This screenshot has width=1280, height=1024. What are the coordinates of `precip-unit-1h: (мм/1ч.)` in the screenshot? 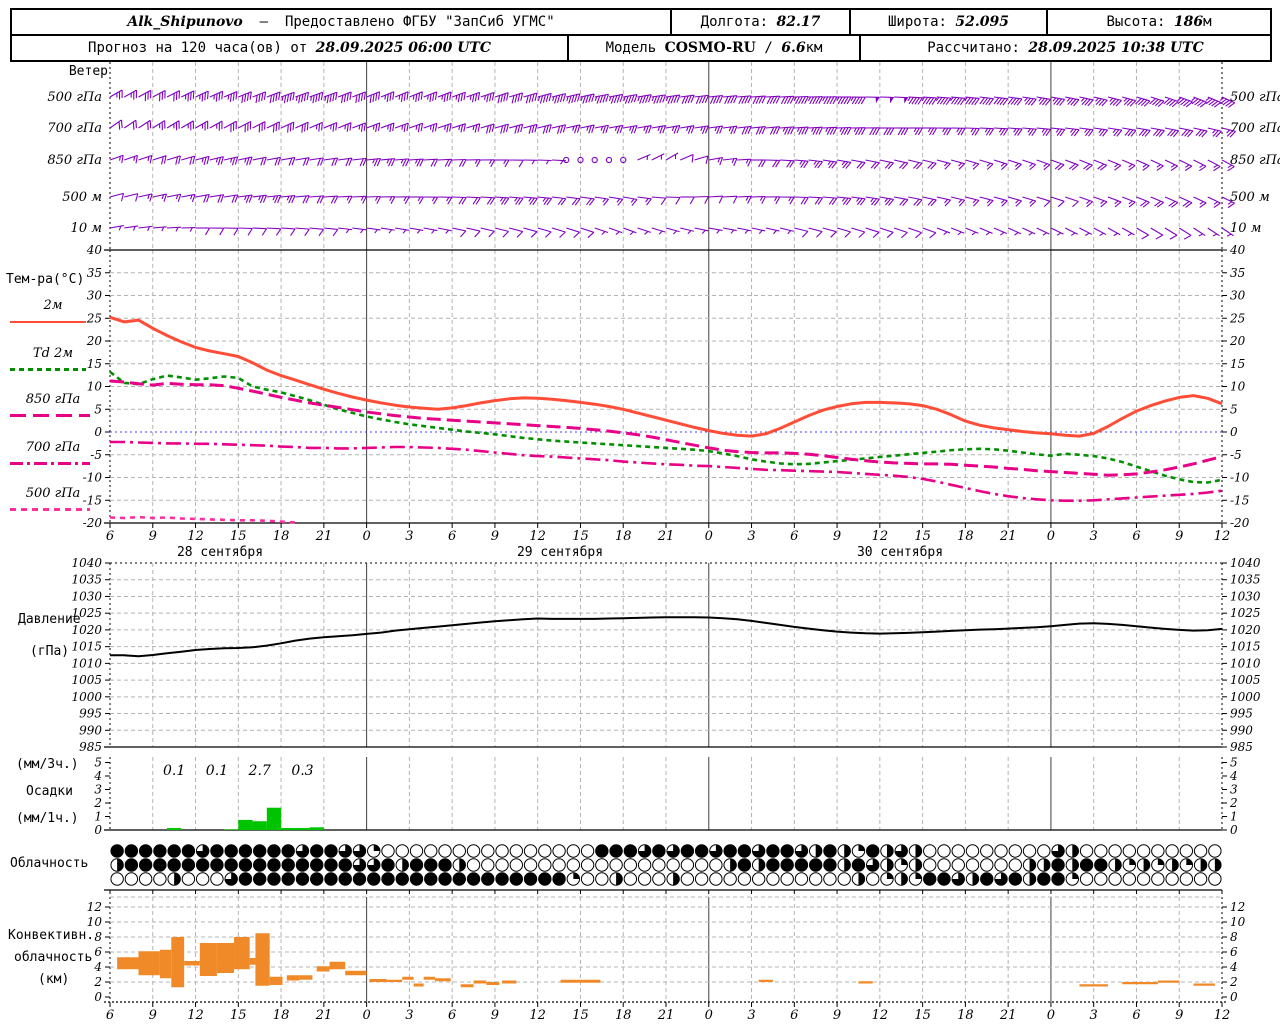 It's located at (47, 818).